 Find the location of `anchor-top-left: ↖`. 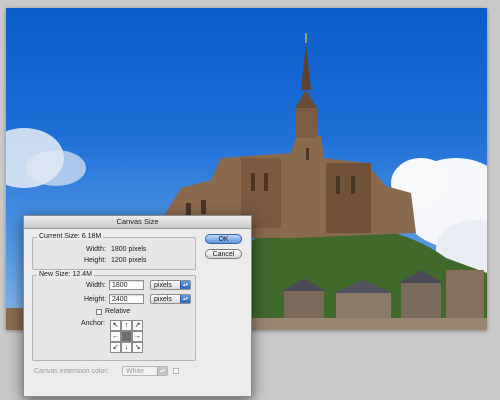

anchor-top-left: ↖ is located at coordinates (115, 325).